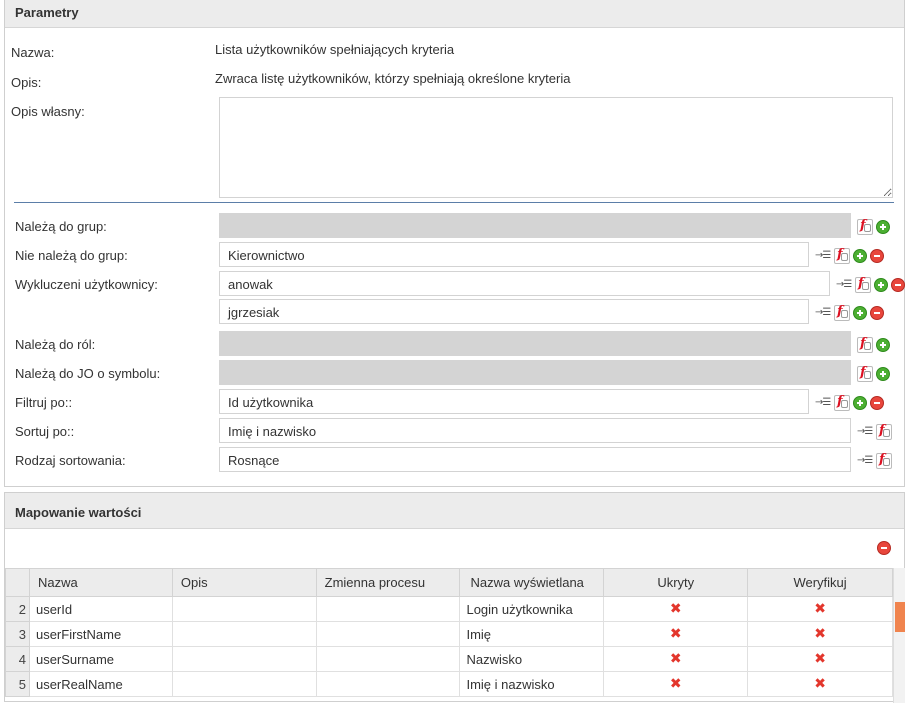 This screenshot has width=910, height=703. I want to click on wykluczeni-1-actions: →☰, so click(870, 285).